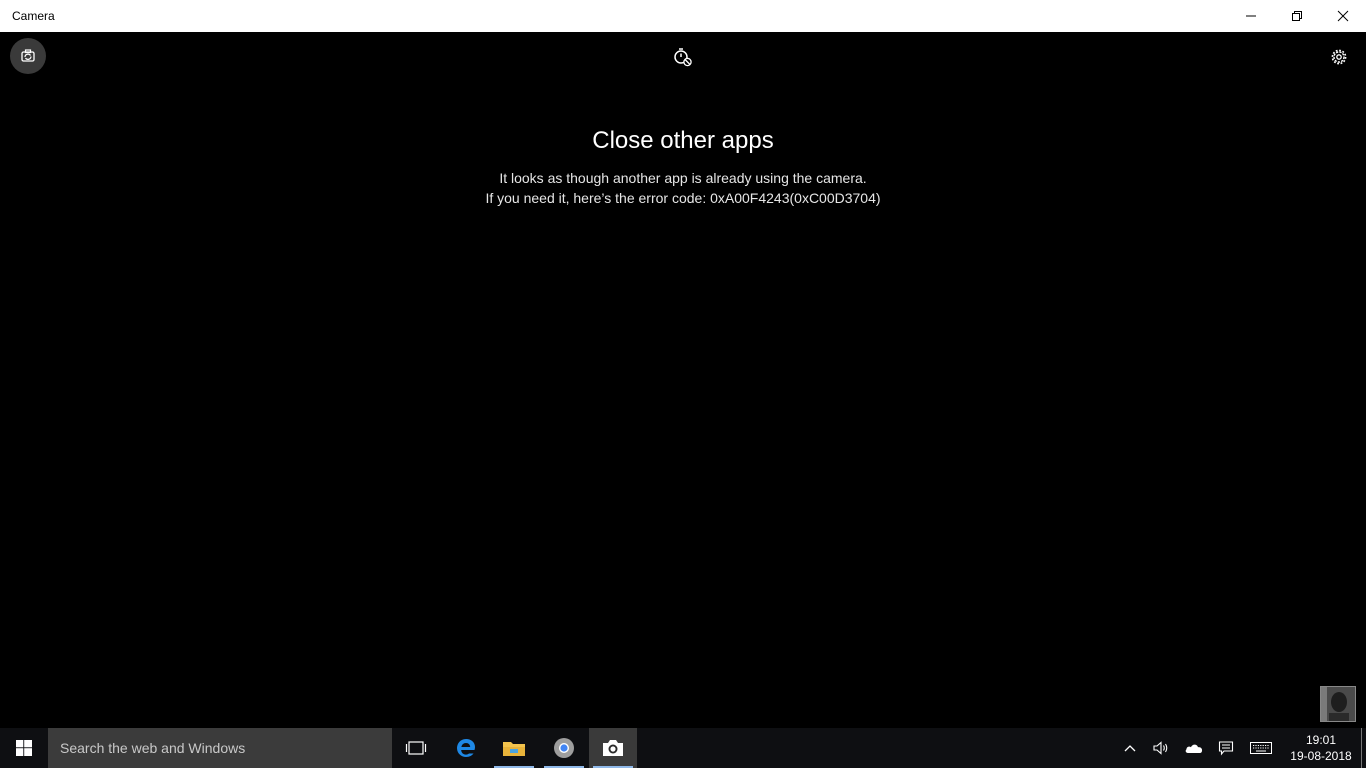 The image size is (1366, 768). I want to click on close-icon, so click(1343, 16).